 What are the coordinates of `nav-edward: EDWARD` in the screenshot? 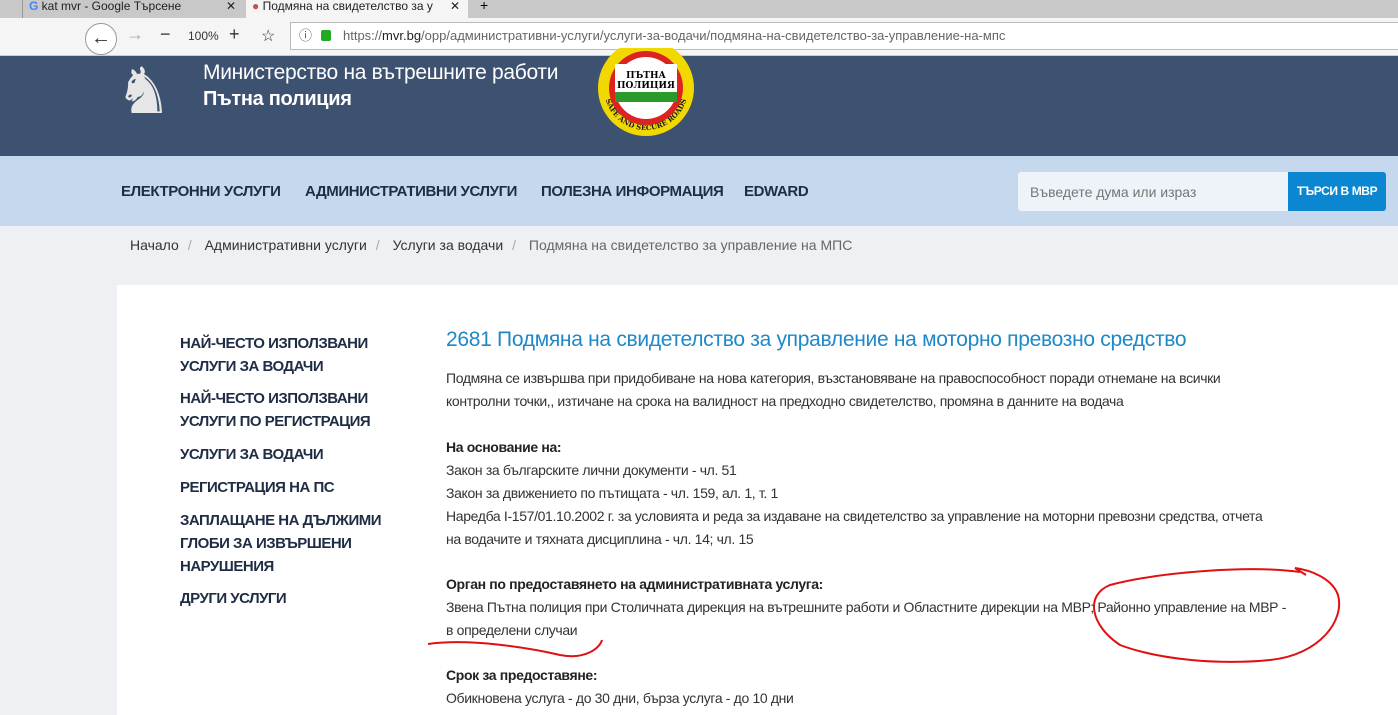 It's located at (776, 191).